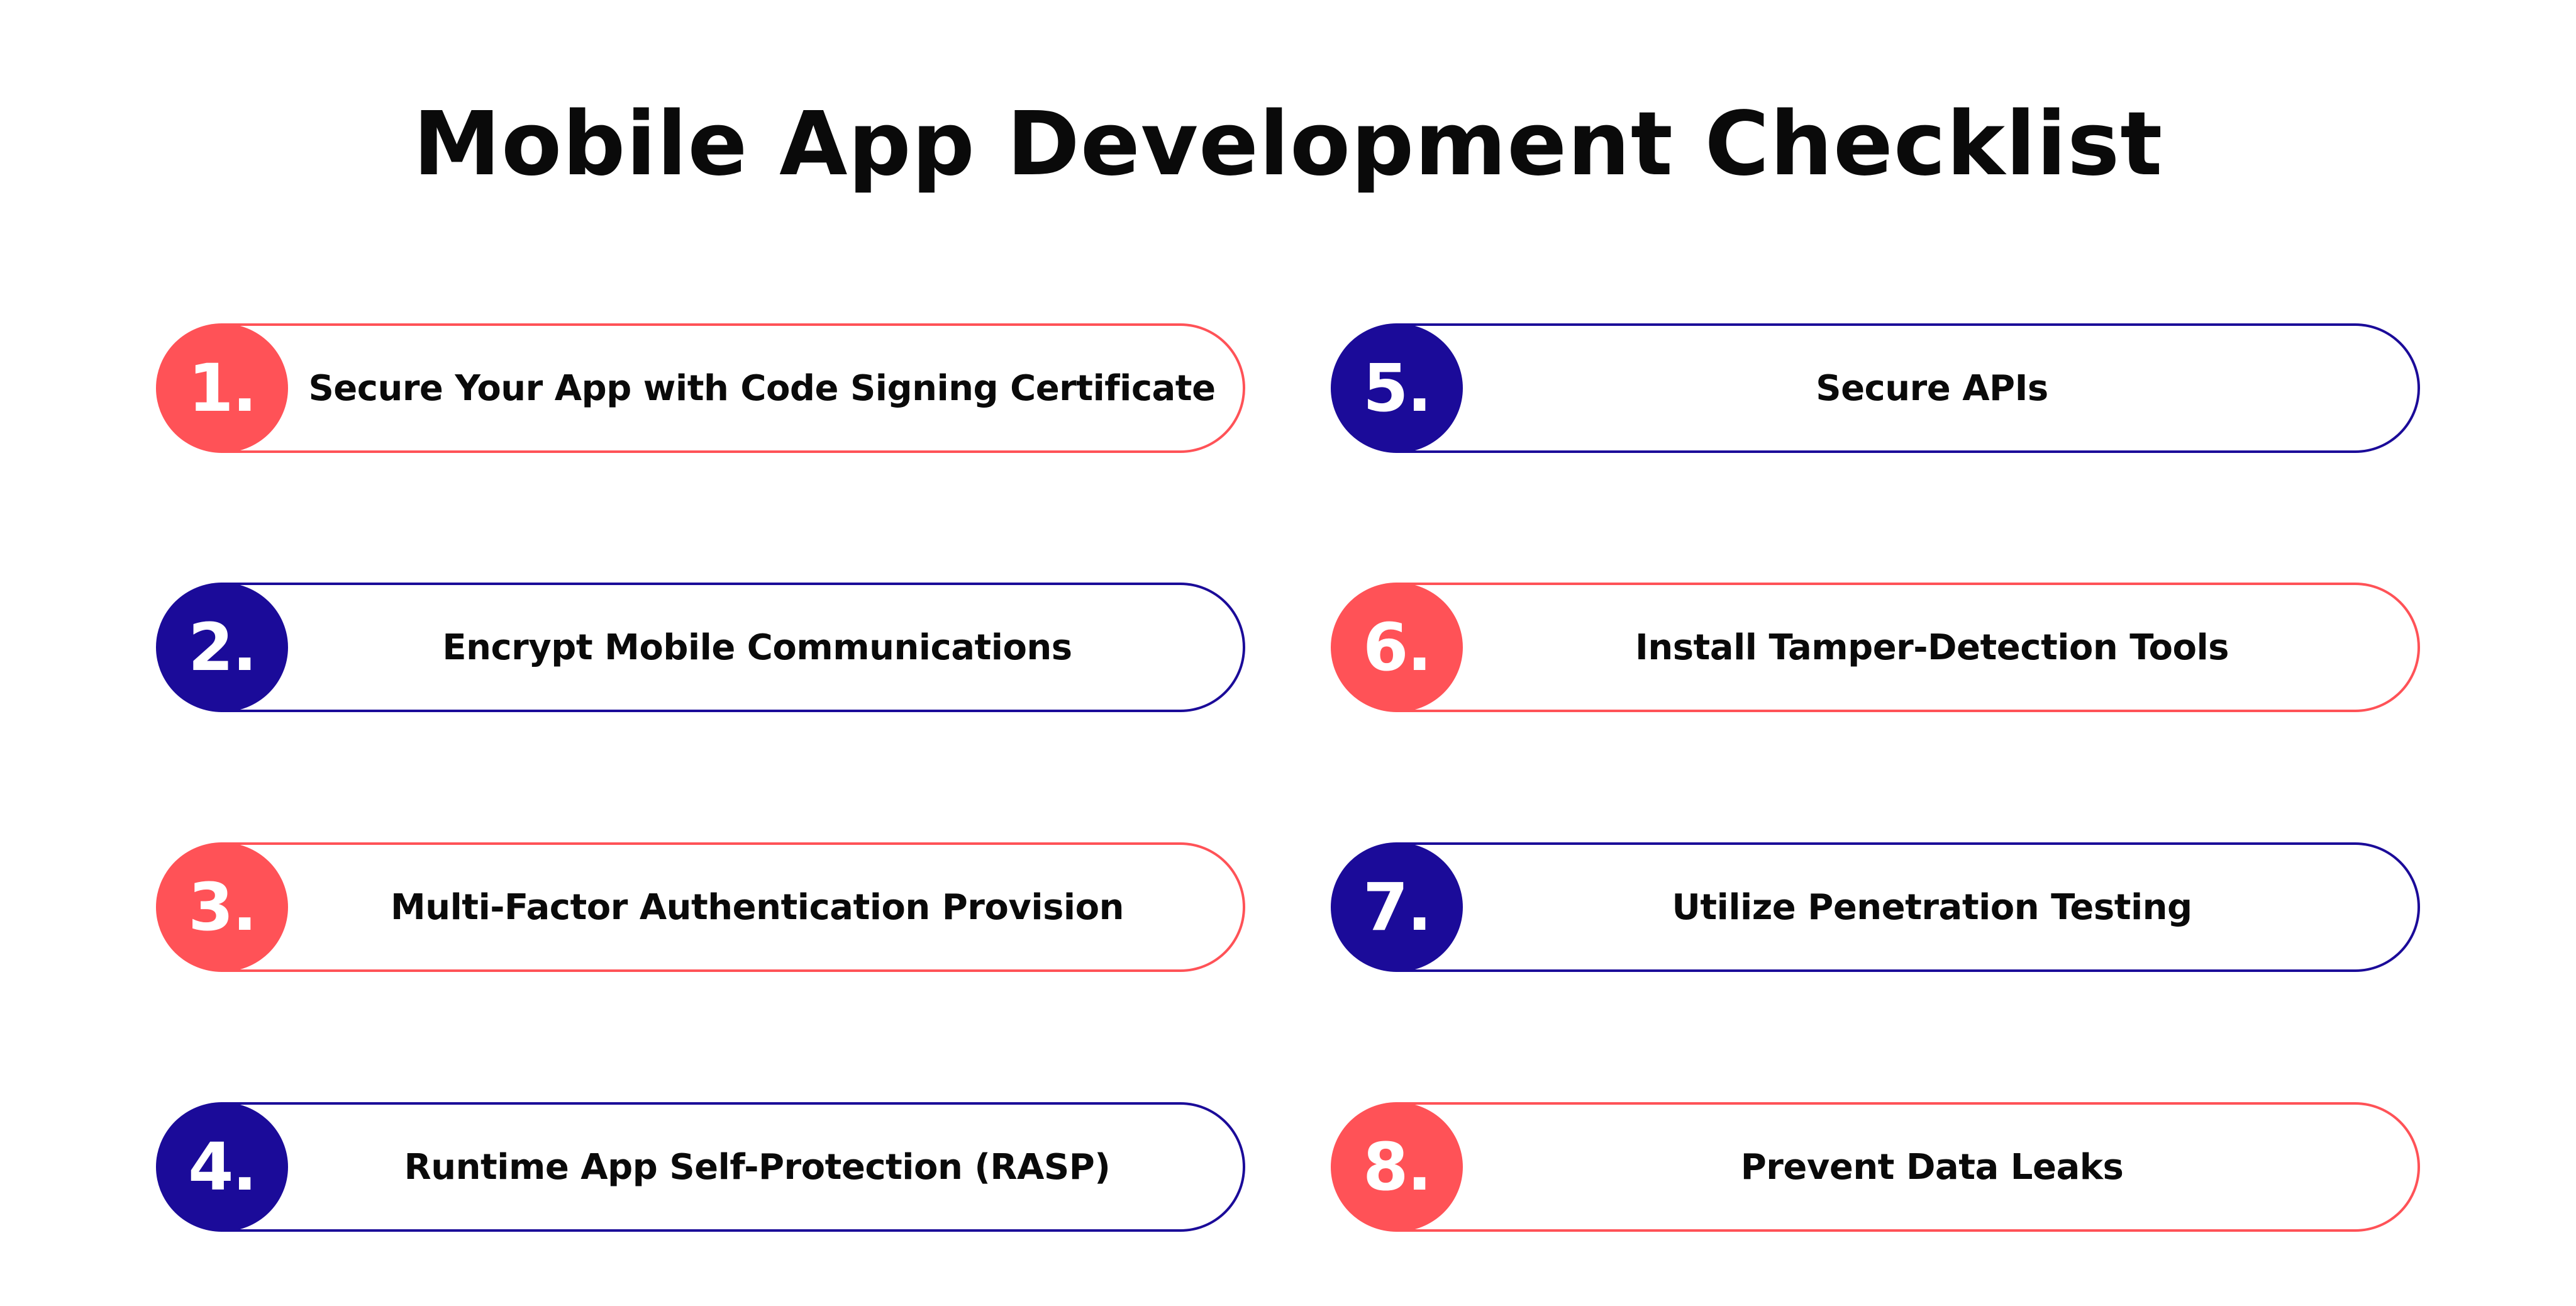 Image resolution: width=2576 pixels, height=1306 pixels. I want to click on item-number: 4., so click(222, 1167).